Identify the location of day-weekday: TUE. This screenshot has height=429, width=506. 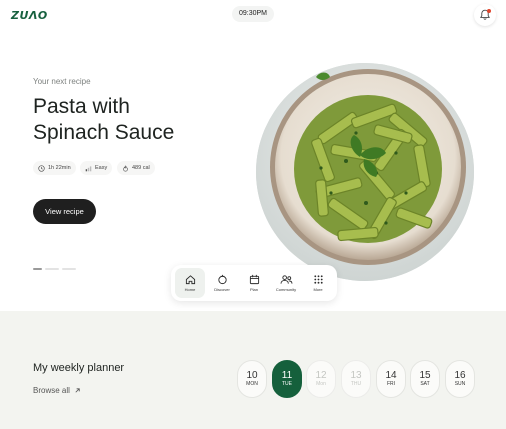
(287, 384).